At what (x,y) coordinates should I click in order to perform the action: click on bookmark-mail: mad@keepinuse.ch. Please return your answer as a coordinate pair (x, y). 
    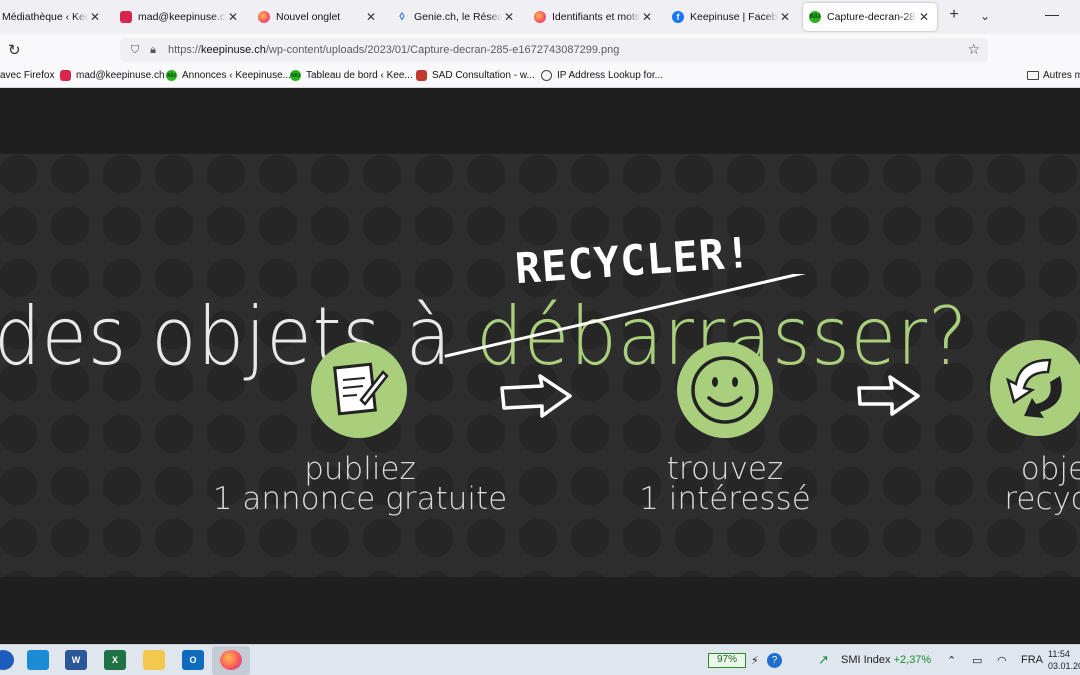
    Looking at the image, I should click on (112, 75).